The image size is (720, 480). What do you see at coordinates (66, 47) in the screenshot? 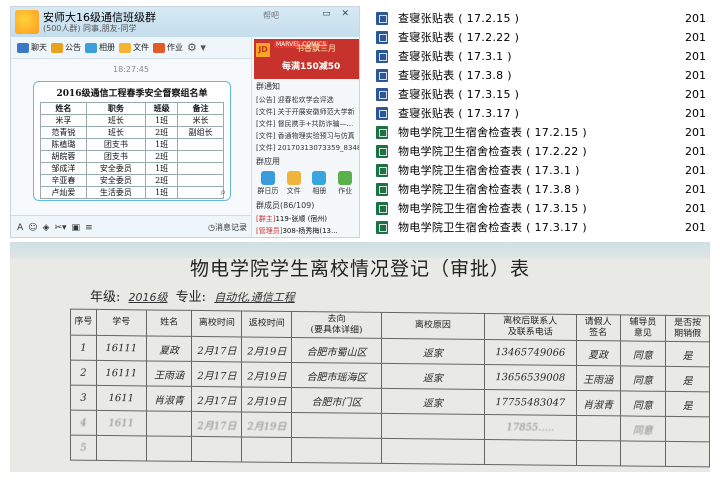
I see `tab-announcement: 公告` at bounding box center [66, 47].